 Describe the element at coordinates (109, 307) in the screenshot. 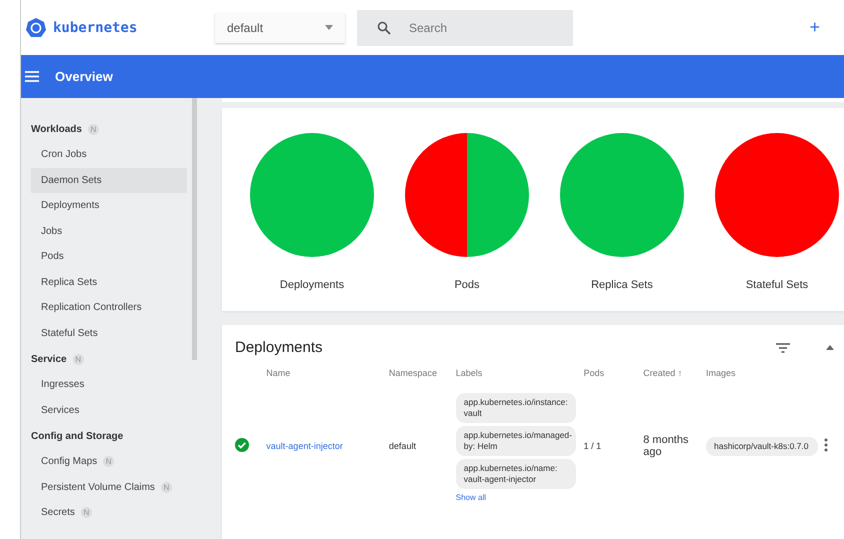

I see `sidebar-item: Replication Controllers` at that location.